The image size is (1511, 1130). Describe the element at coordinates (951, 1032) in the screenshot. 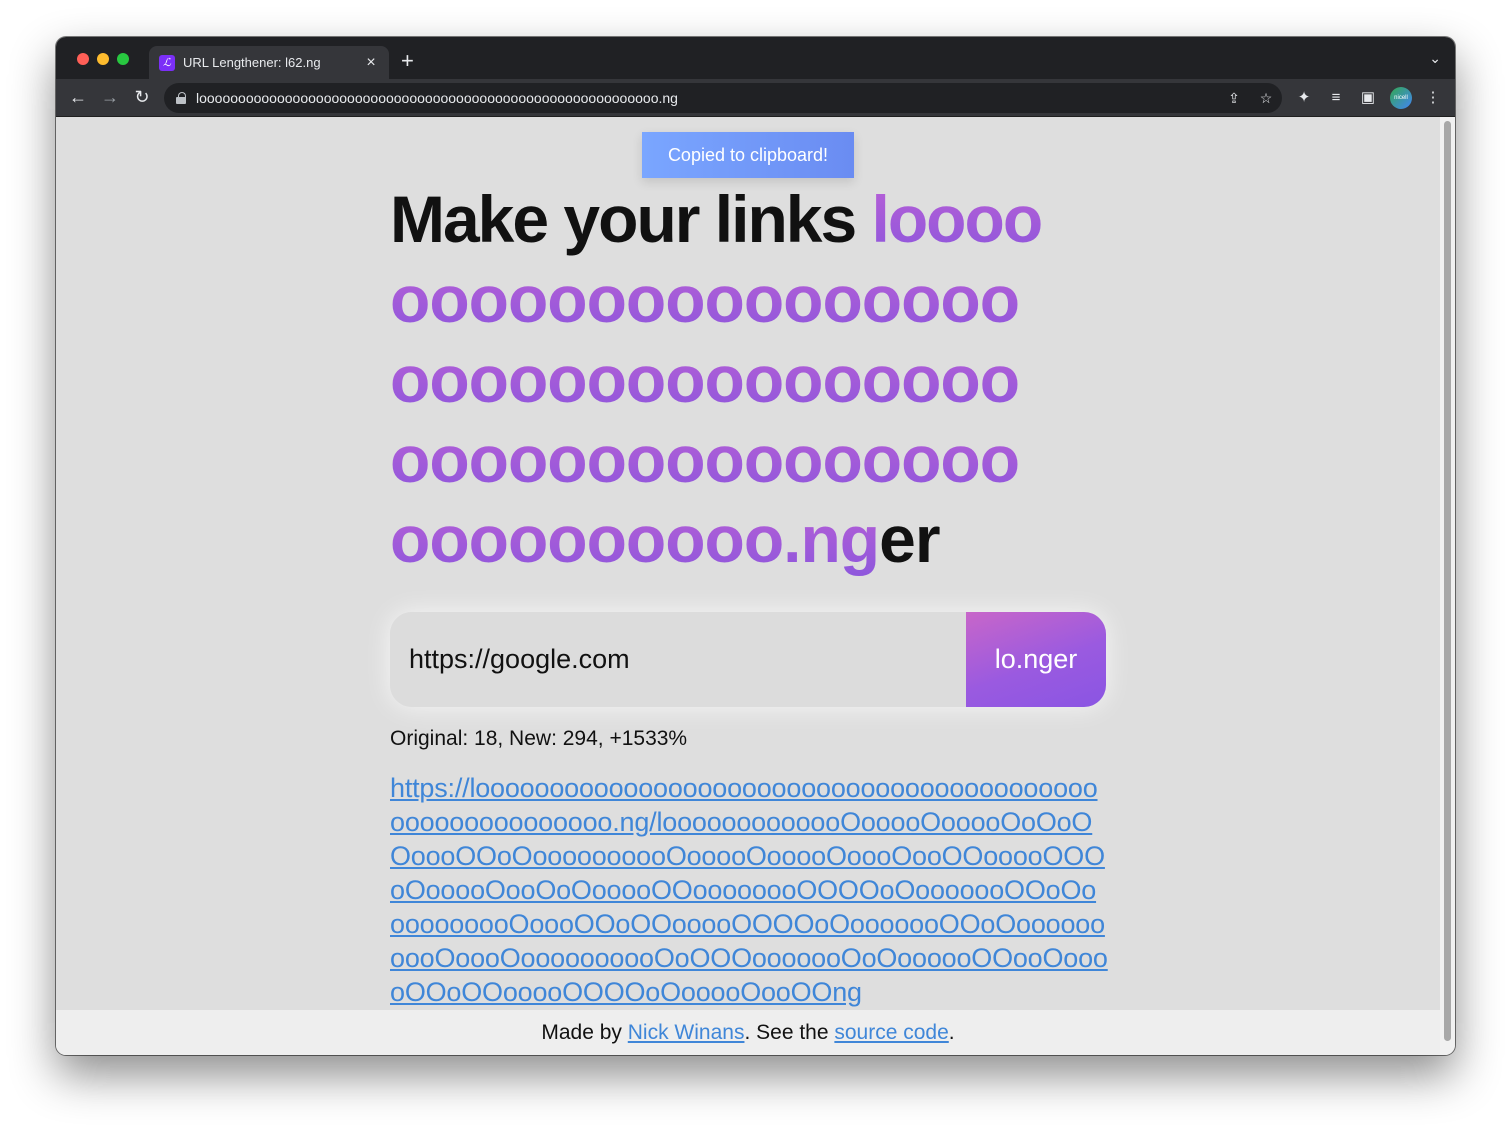

I see `footer-suffix: .` at that location.